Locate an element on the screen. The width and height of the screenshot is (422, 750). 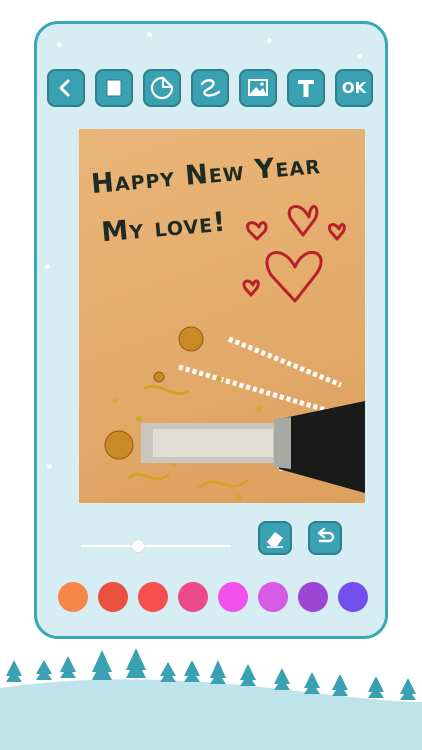
draw-button is located at coordinates (210, 88).